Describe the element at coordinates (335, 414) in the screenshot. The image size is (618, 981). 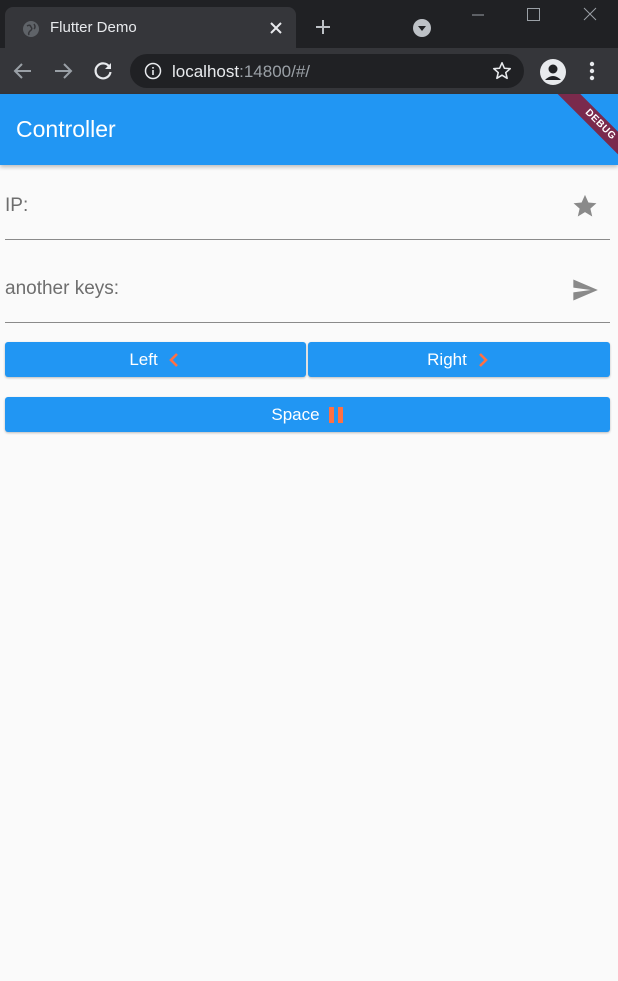
I see `pause-icon` at that location.